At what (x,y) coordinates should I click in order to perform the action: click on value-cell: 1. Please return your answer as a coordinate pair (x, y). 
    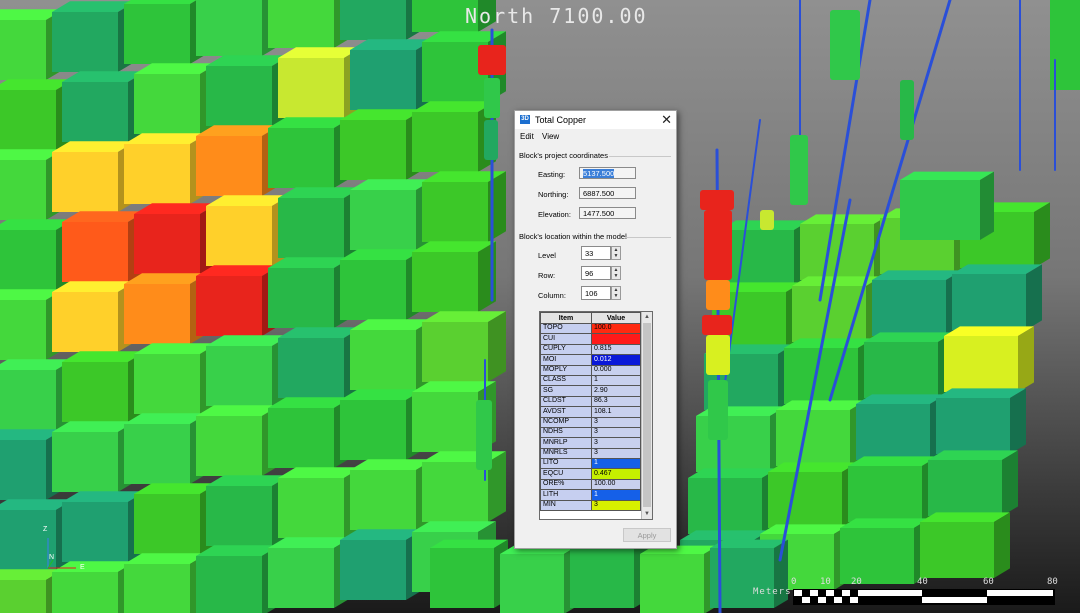
    Looking at the image, I should click on (616, 495).